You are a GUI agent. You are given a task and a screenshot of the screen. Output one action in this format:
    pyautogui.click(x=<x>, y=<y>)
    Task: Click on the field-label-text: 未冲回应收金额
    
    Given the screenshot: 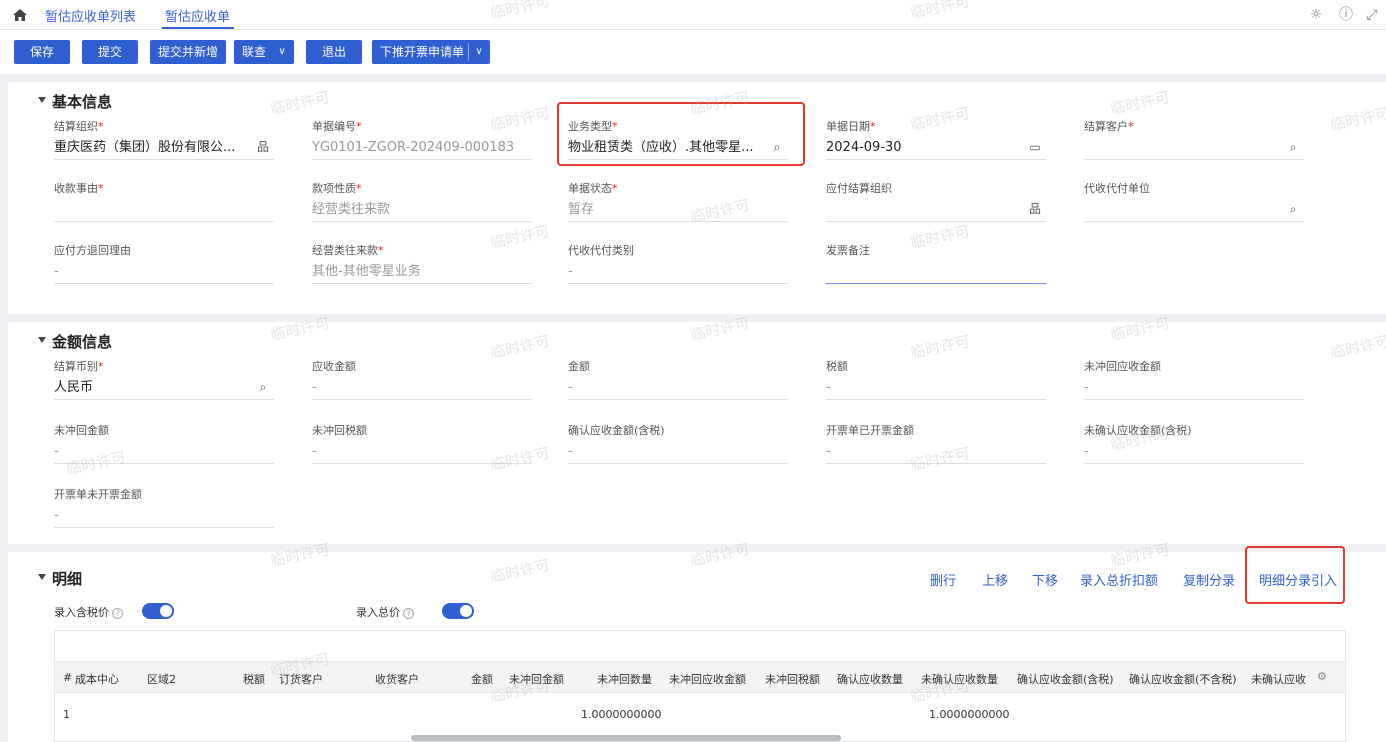 What is the action you would take?
    pyautogui.click(x=1122, y=366)
    